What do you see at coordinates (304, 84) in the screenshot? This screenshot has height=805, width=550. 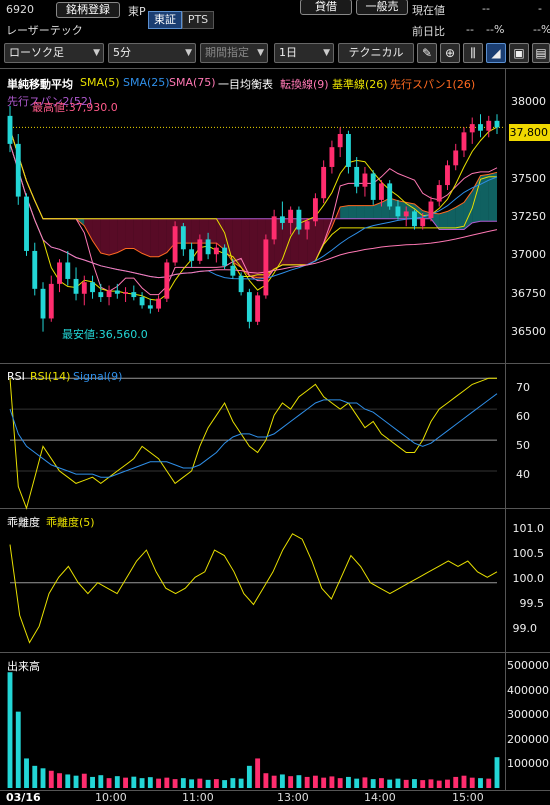 I see `tenkan-legend: 転換線(9)` at bounding box center [304, 84].